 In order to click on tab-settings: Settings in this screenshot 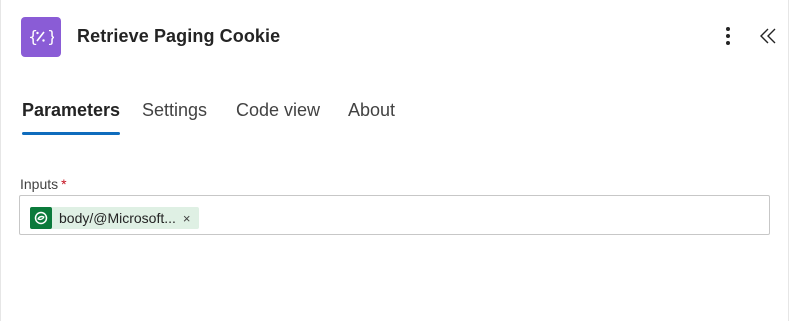, I will do `click(174, 117)`.